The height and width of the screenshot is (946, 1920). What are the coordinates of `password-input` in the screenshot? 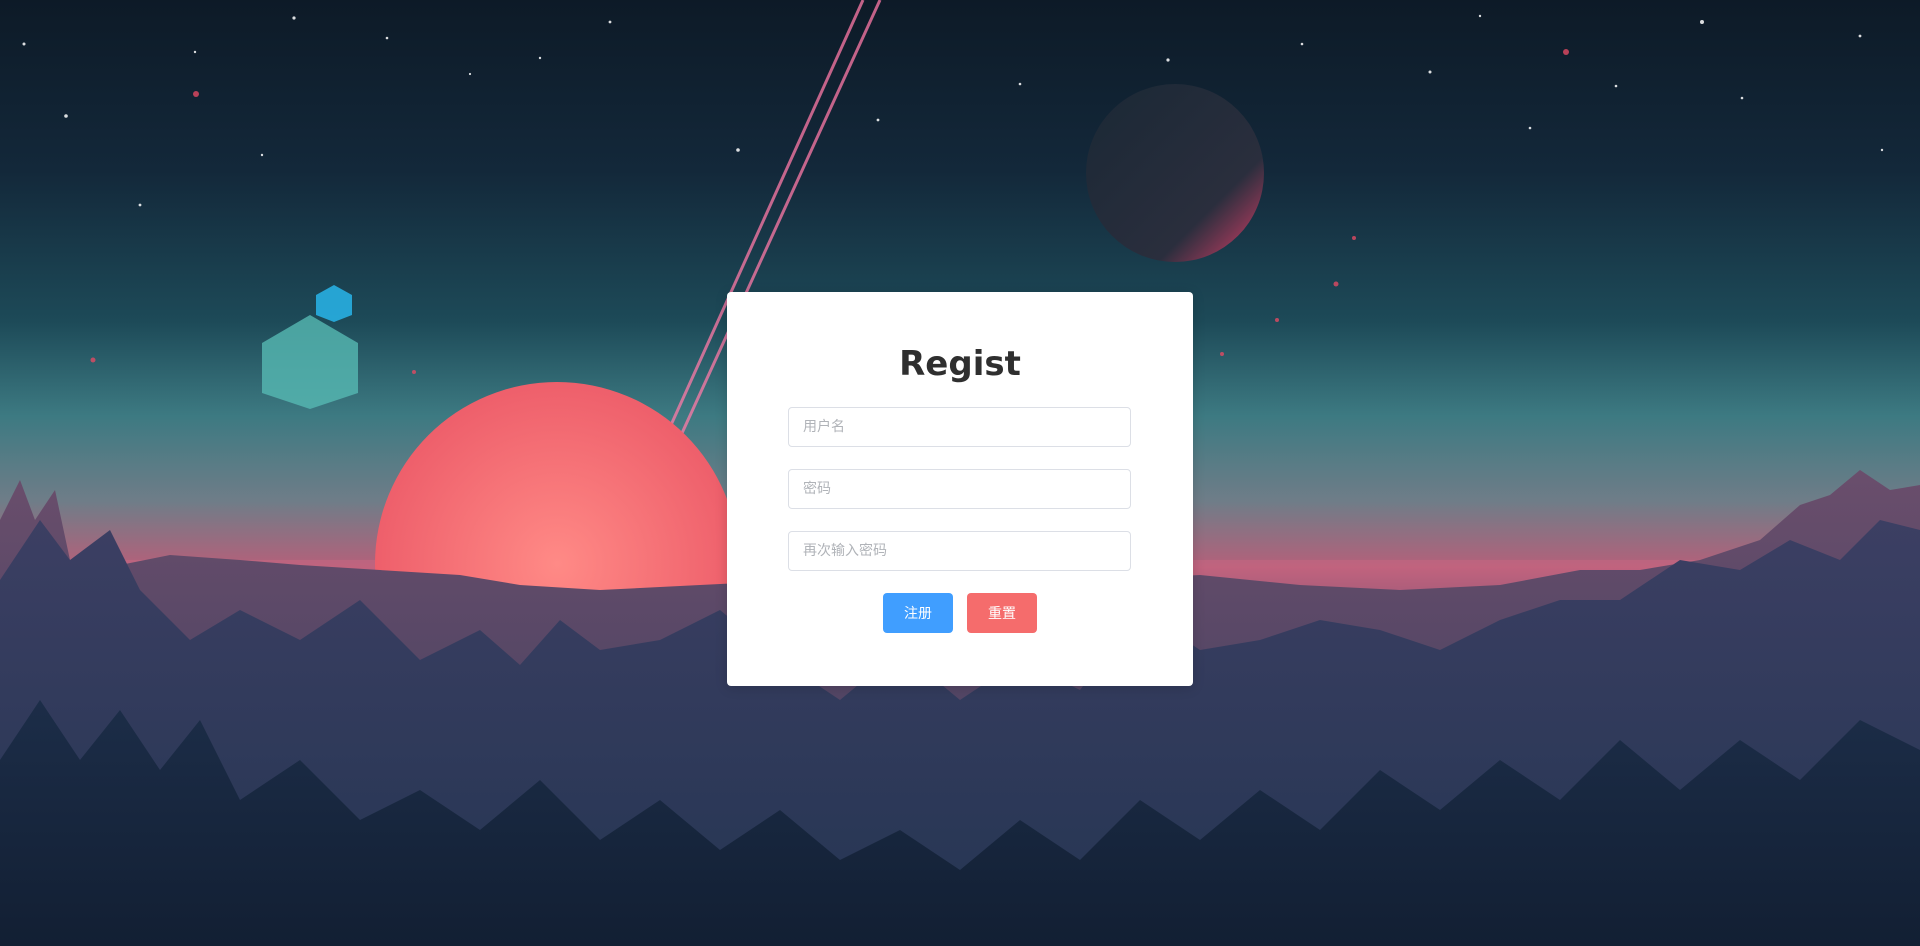 It's located at (959, 489).